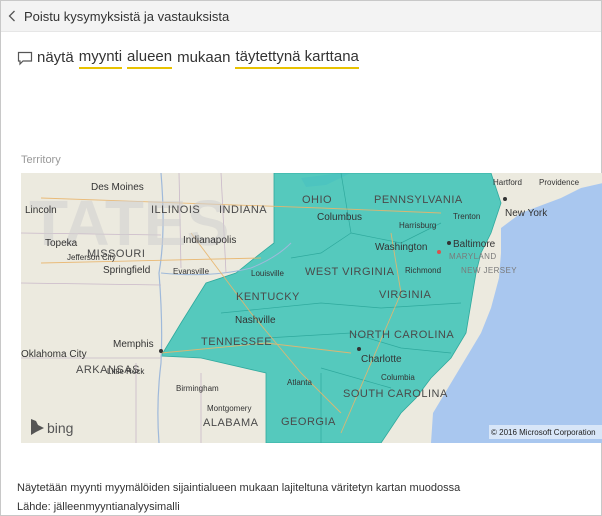 The image size is (602, 516). Describe the element at coordinates (507, 182) in the screenshot. I see `city-label: Hartford` at that location.